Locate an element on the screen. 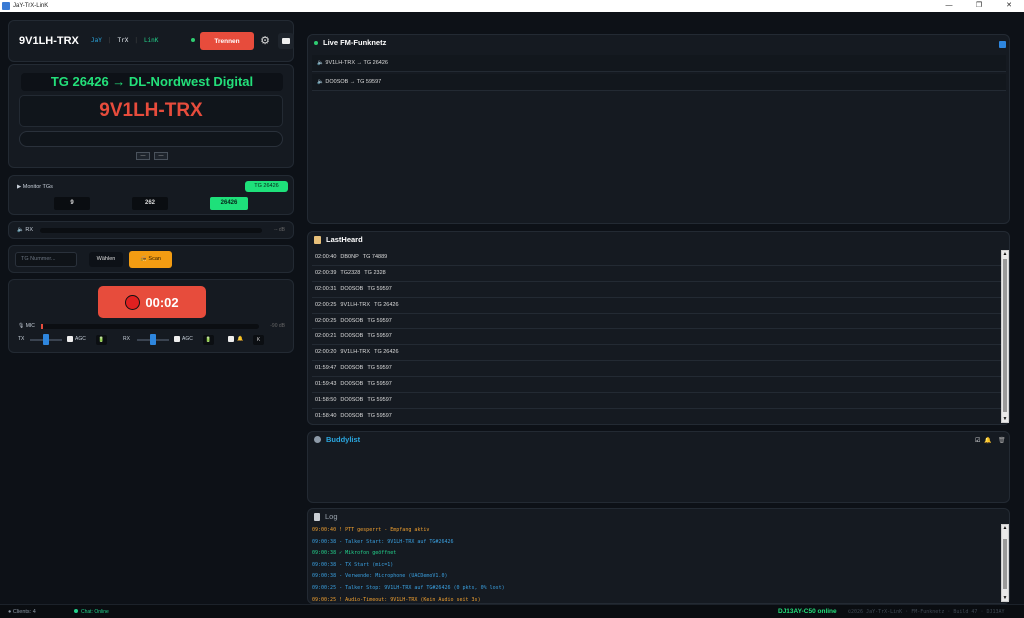 The width and height of the screenshot is (1024, 618). log-header: Log is located at coordinates (326, 516).